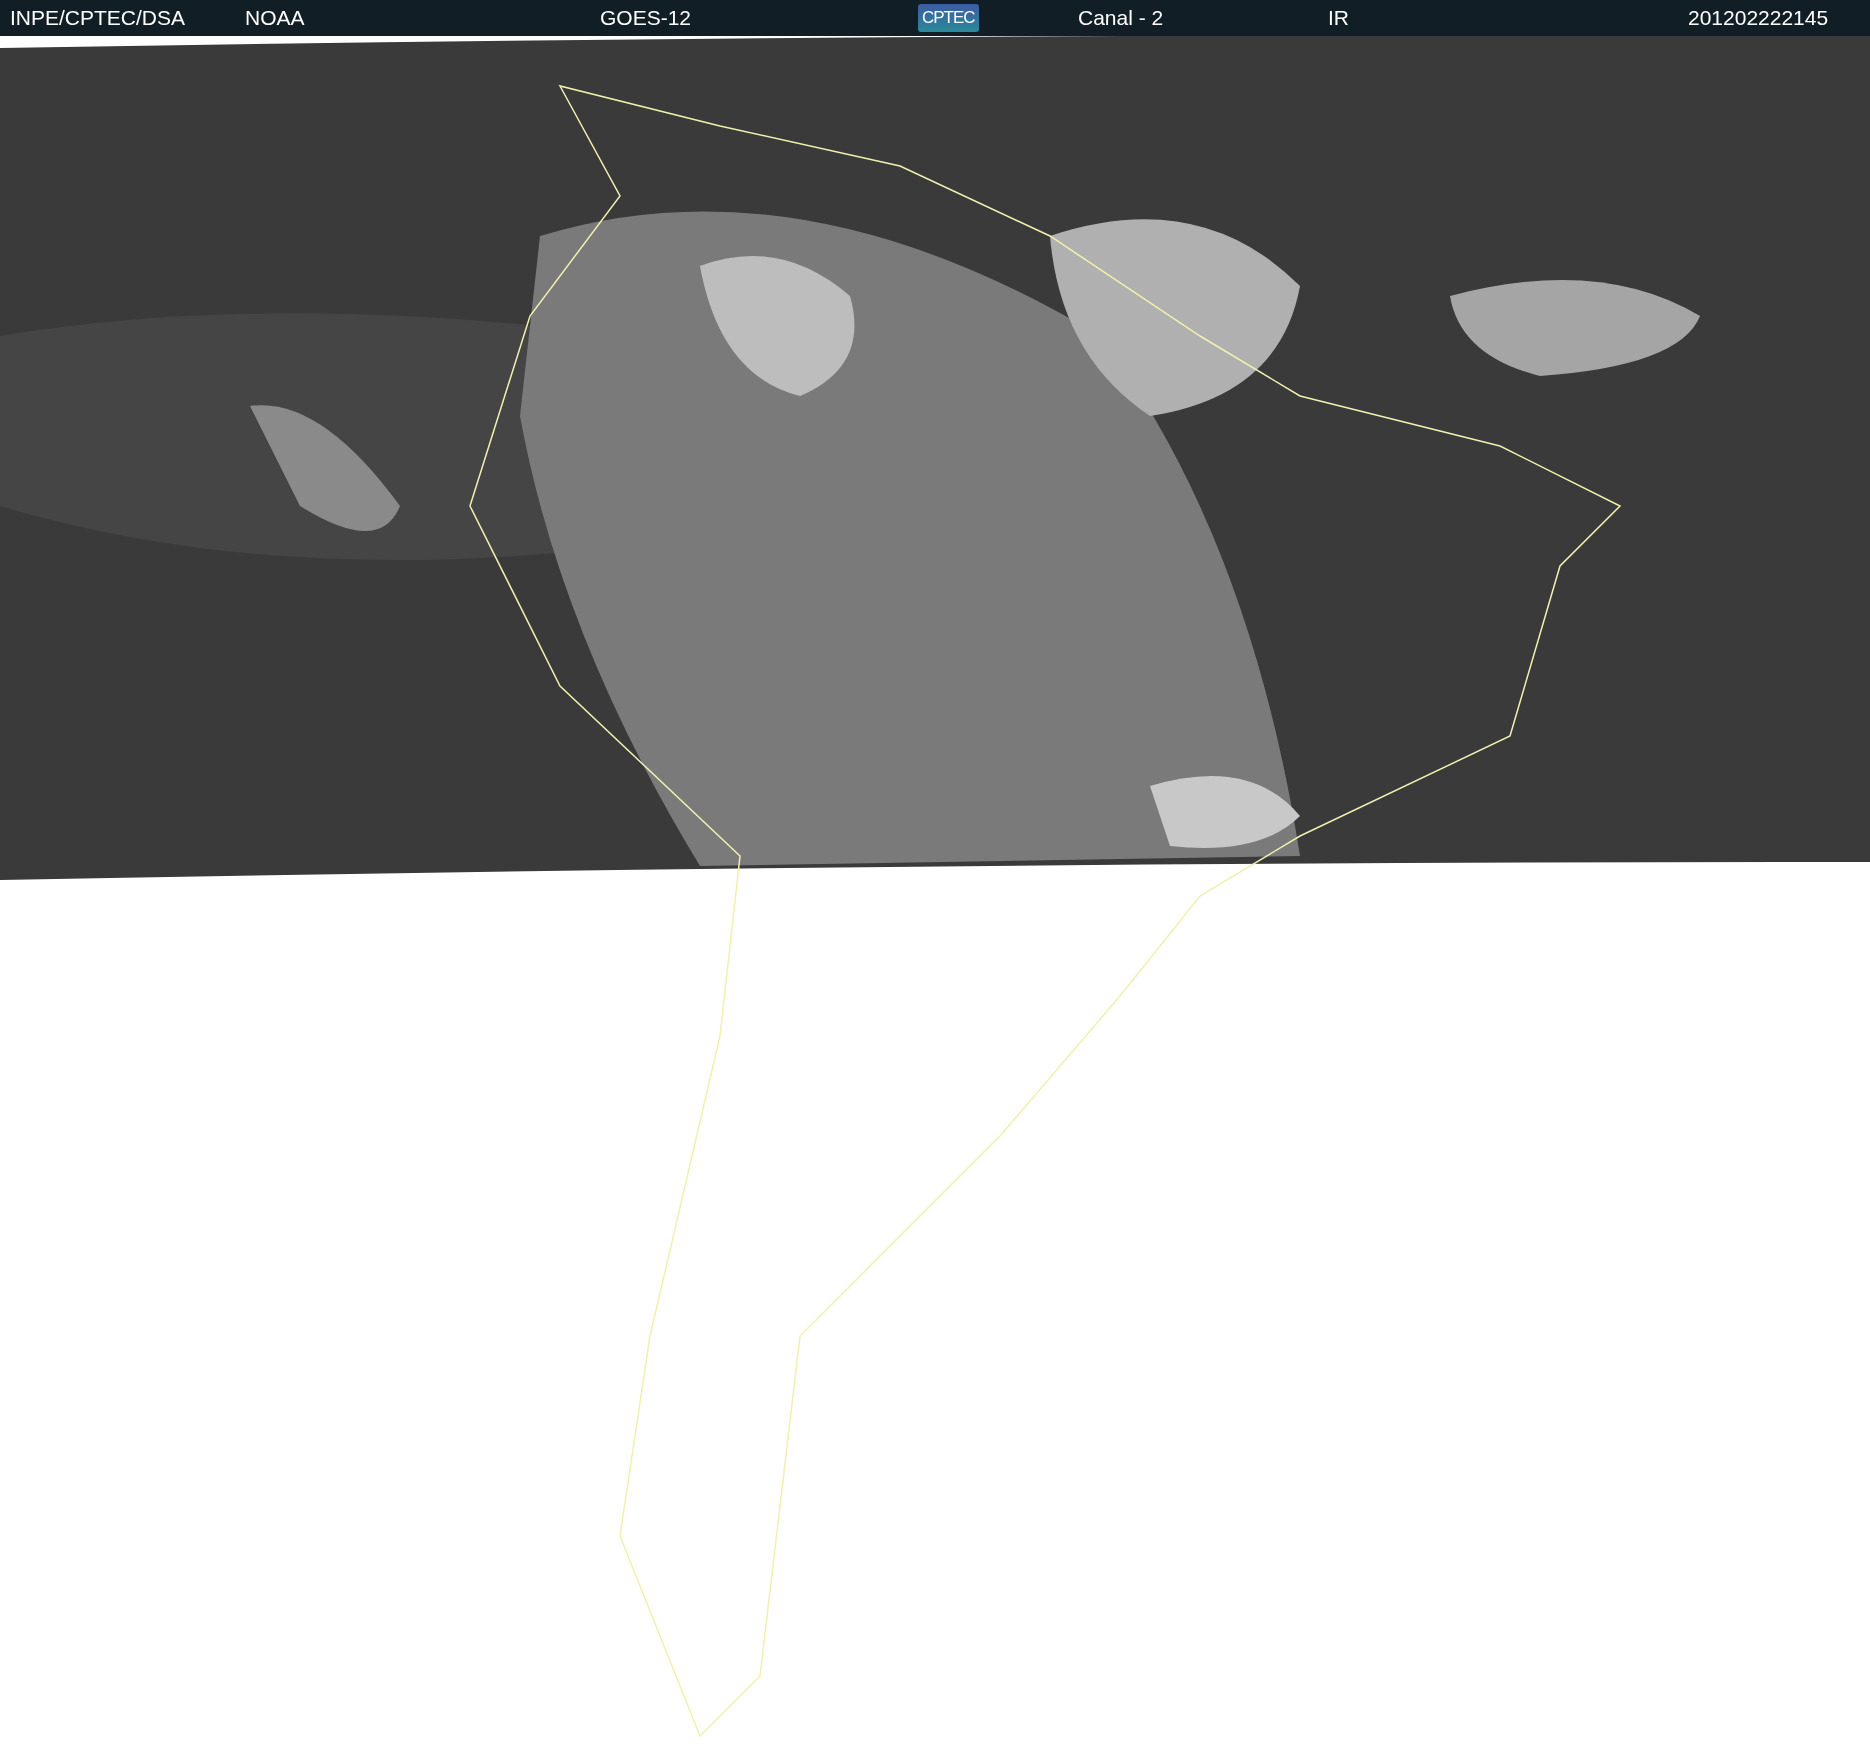 The width and height of the screenshot is (1870, 1750). What do you see at coordinates (646, 18) in the screenshot?
I see `header-text: GOES-12` at bounding box center [646, 18].